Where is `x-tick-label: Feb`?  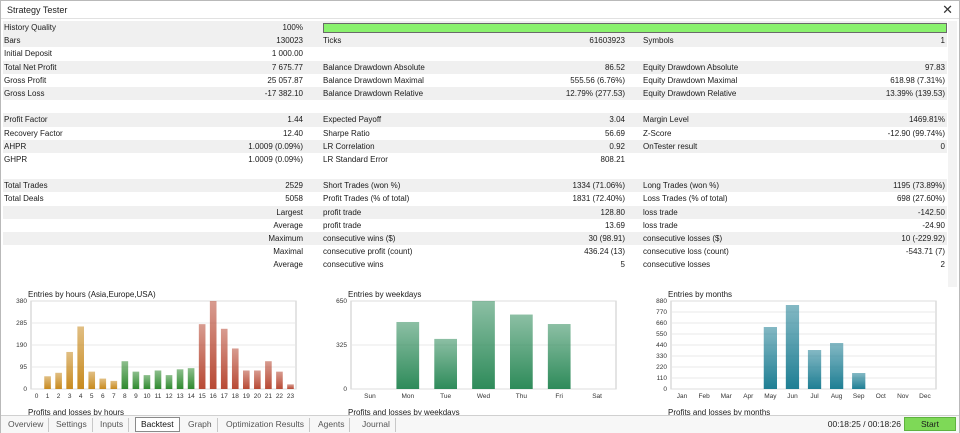
x-tick-label: Feb is located at coordinates (705, 396).